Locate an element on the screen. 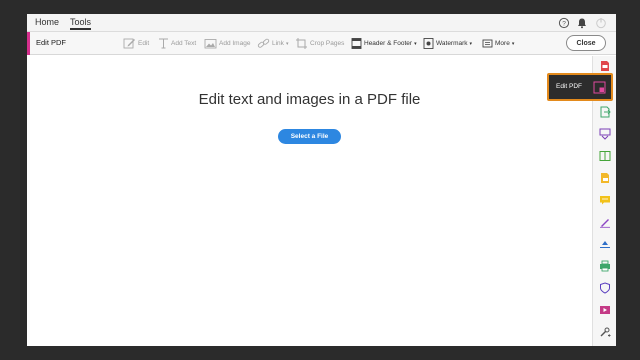 The height and width of the screenshot is (360, 640). more-button: More ▾ is located at coordinates (498, 43).